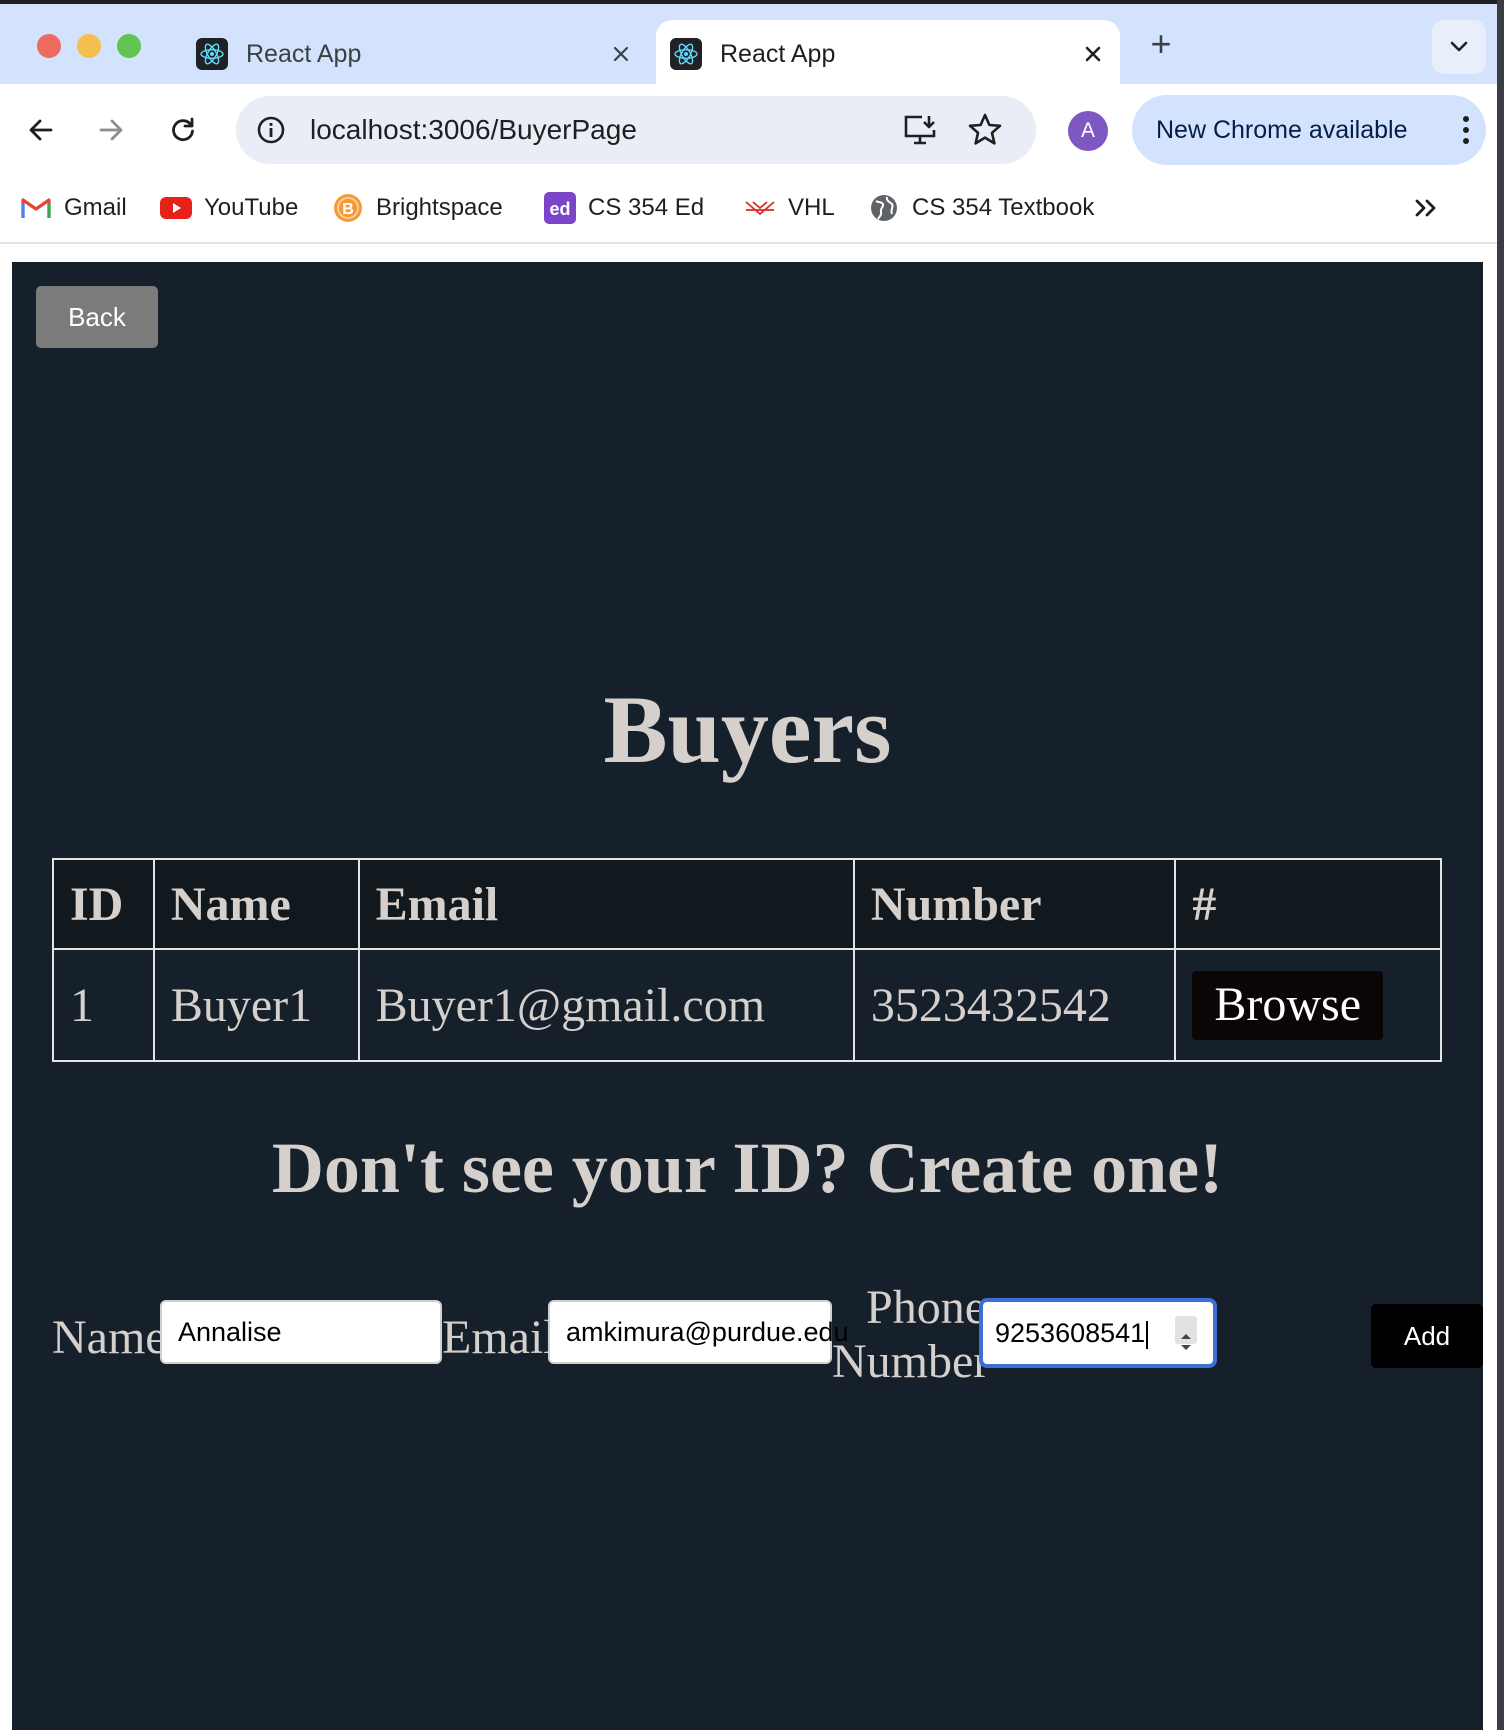 This screenshot has height=1730, width=1504. I want to click on bookmark-label: CS 354 Ed, so click(646, 207).